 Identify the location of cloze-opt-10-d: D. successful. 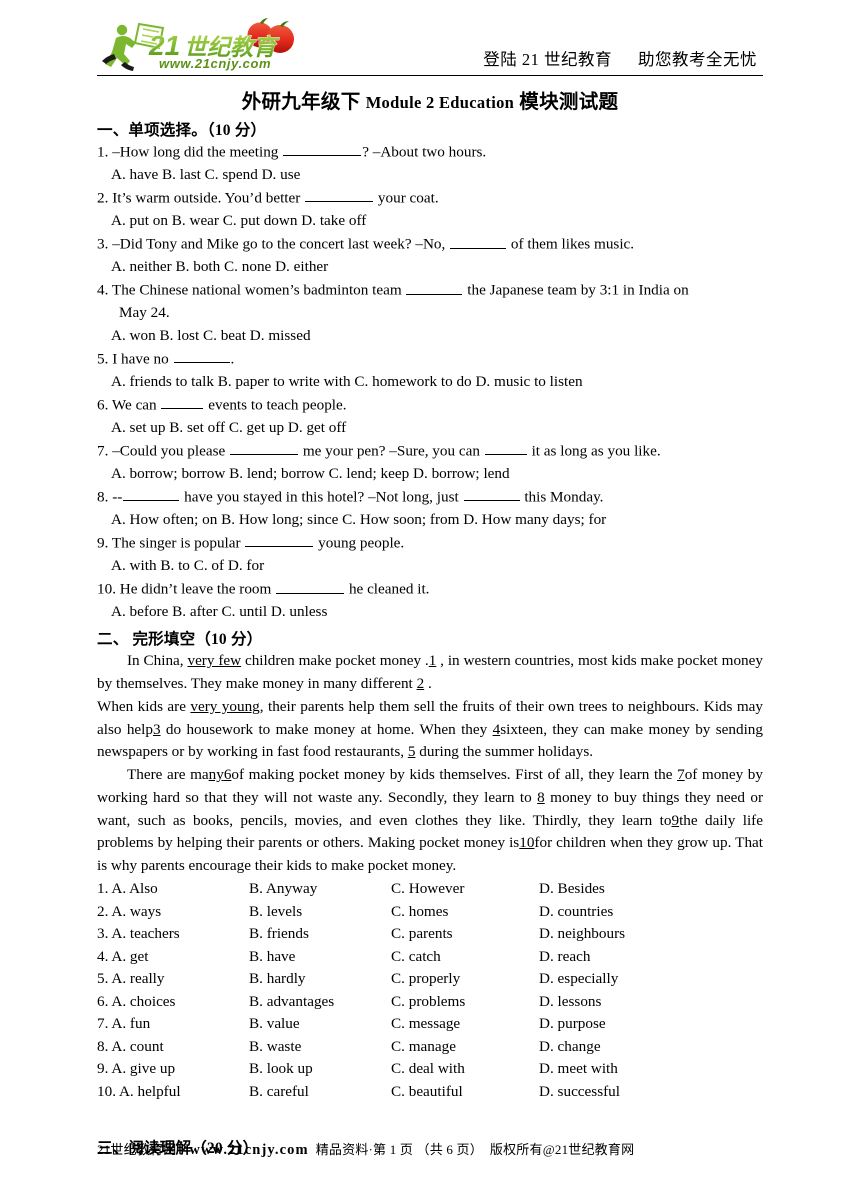
(579, 1091).